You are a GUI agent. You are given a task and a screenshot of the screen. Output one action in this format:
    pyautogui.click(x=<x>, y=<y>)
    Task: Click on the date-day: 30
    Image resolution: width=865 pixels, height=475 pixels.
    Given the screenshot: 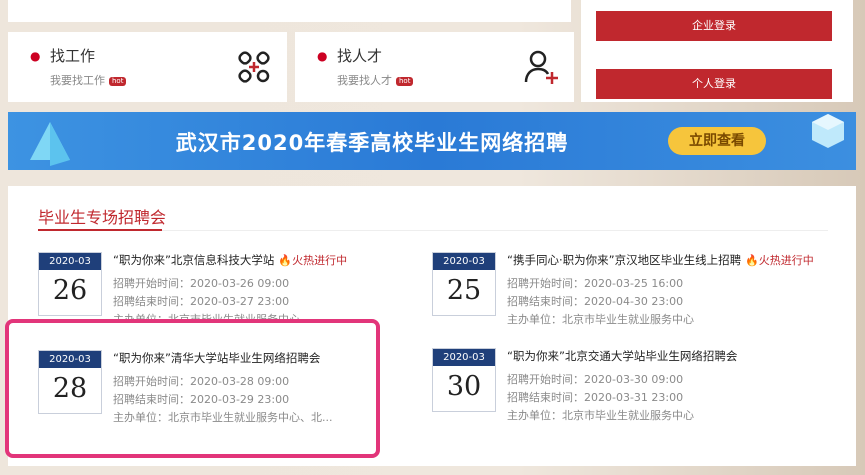 What is the action you would take?
    pyautogui.click(x=464, y=386)
    